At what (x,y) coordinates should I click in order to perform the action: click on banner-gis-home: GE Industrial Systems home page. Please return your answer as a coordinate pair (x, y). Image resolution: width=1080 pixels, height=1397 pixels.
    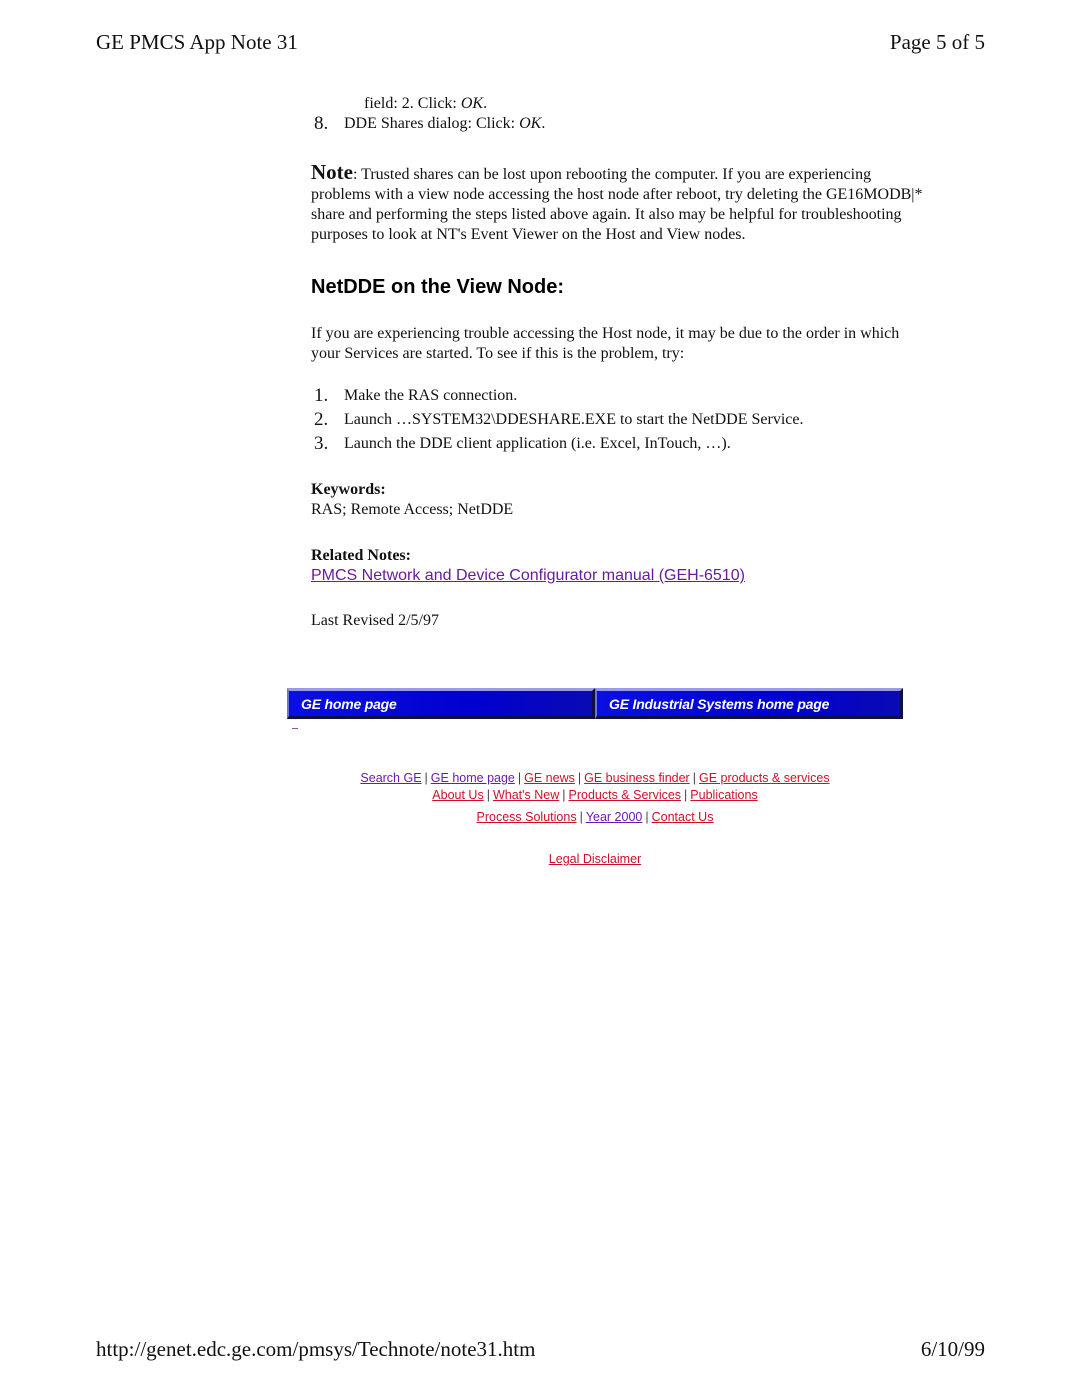
    Looking at the image, I should click on (749, 703).